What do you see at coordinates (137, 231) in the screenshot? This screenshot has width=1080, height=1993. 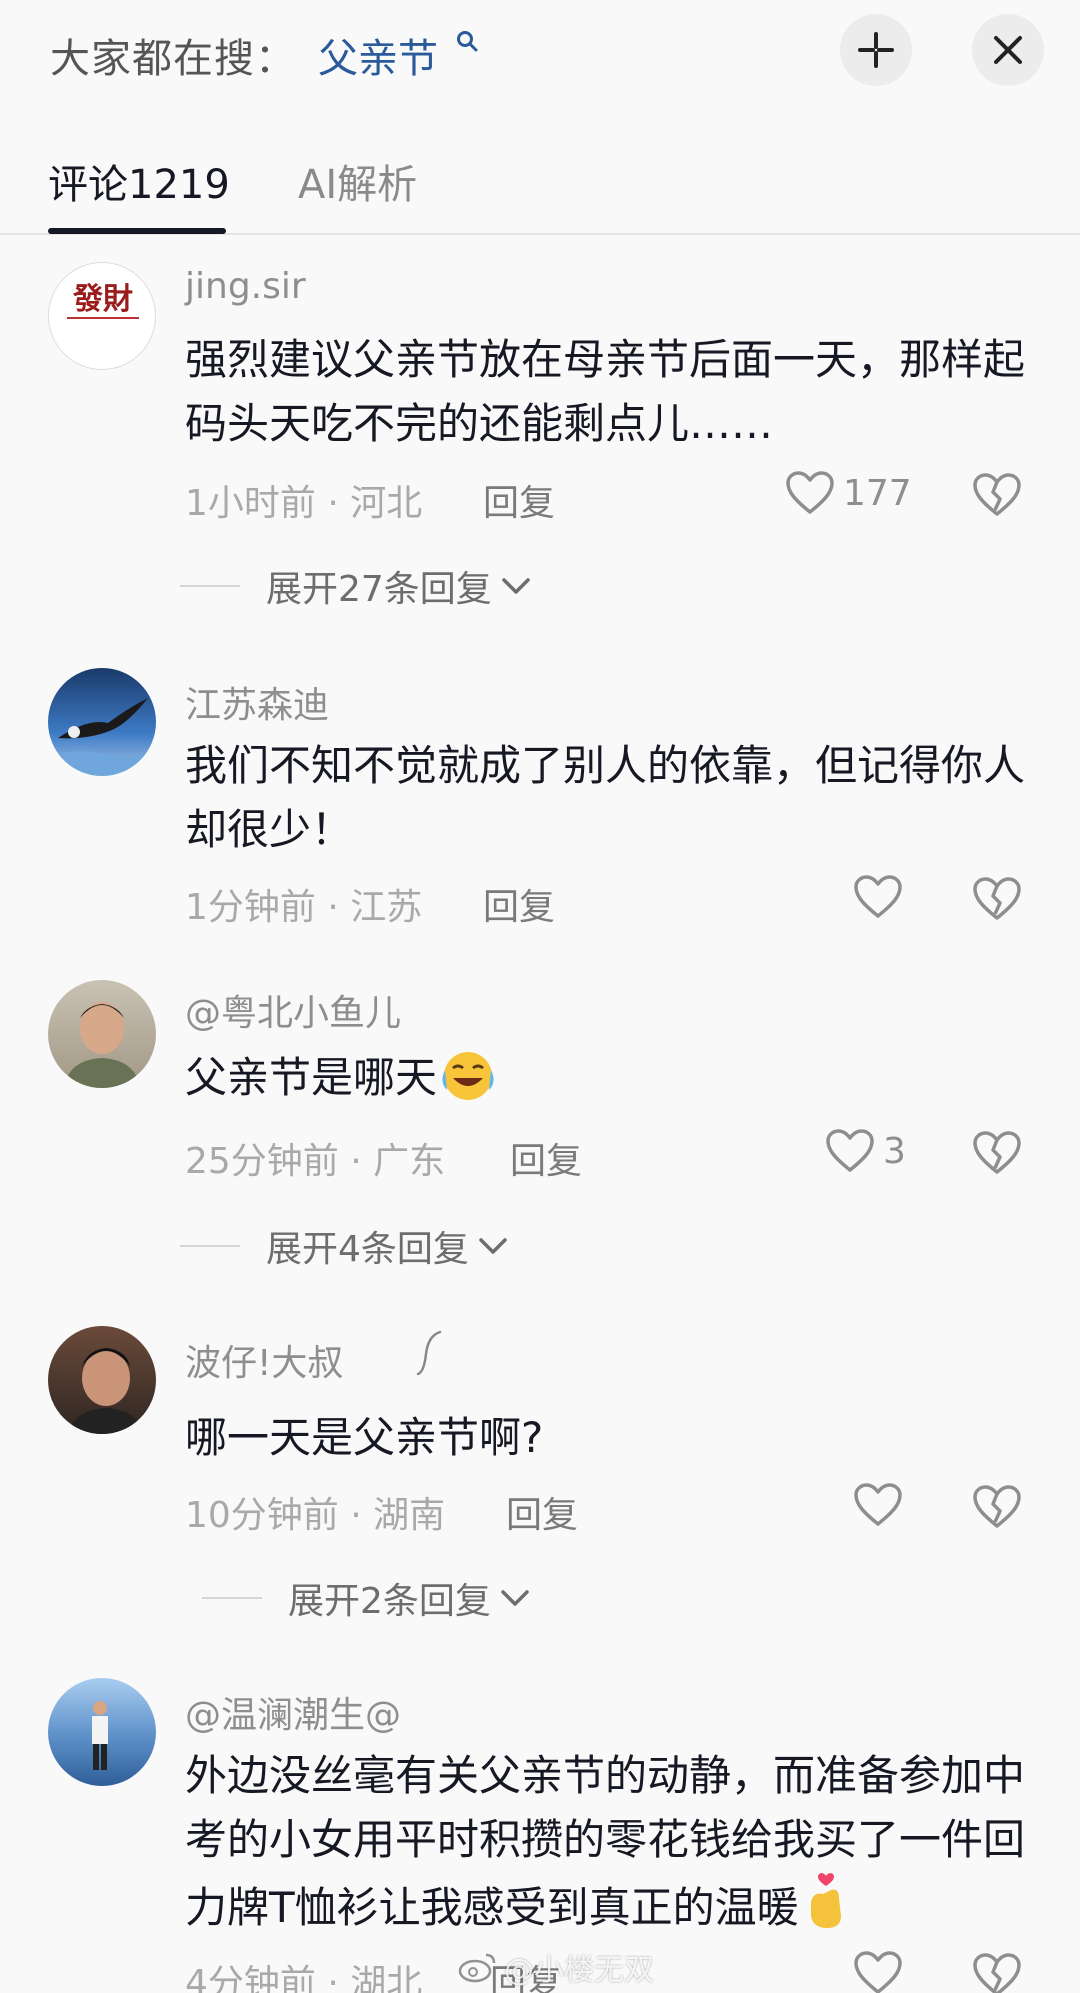 I see `active-tab-indicator` at bounding box center [137, 231].